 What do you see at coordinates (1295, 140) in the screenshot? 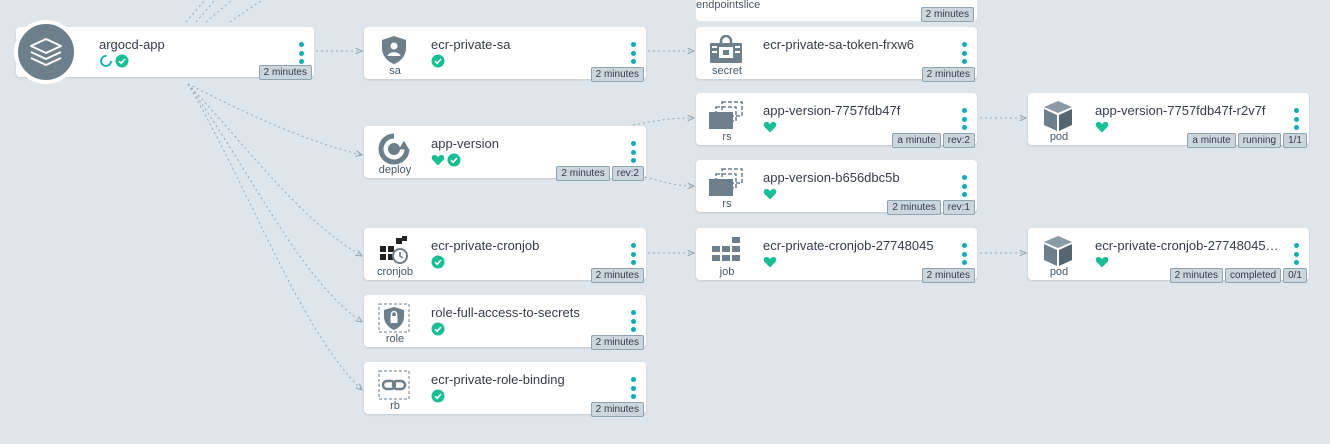
I see `node-tag: 1/1` at bounding box center [1295, 140].